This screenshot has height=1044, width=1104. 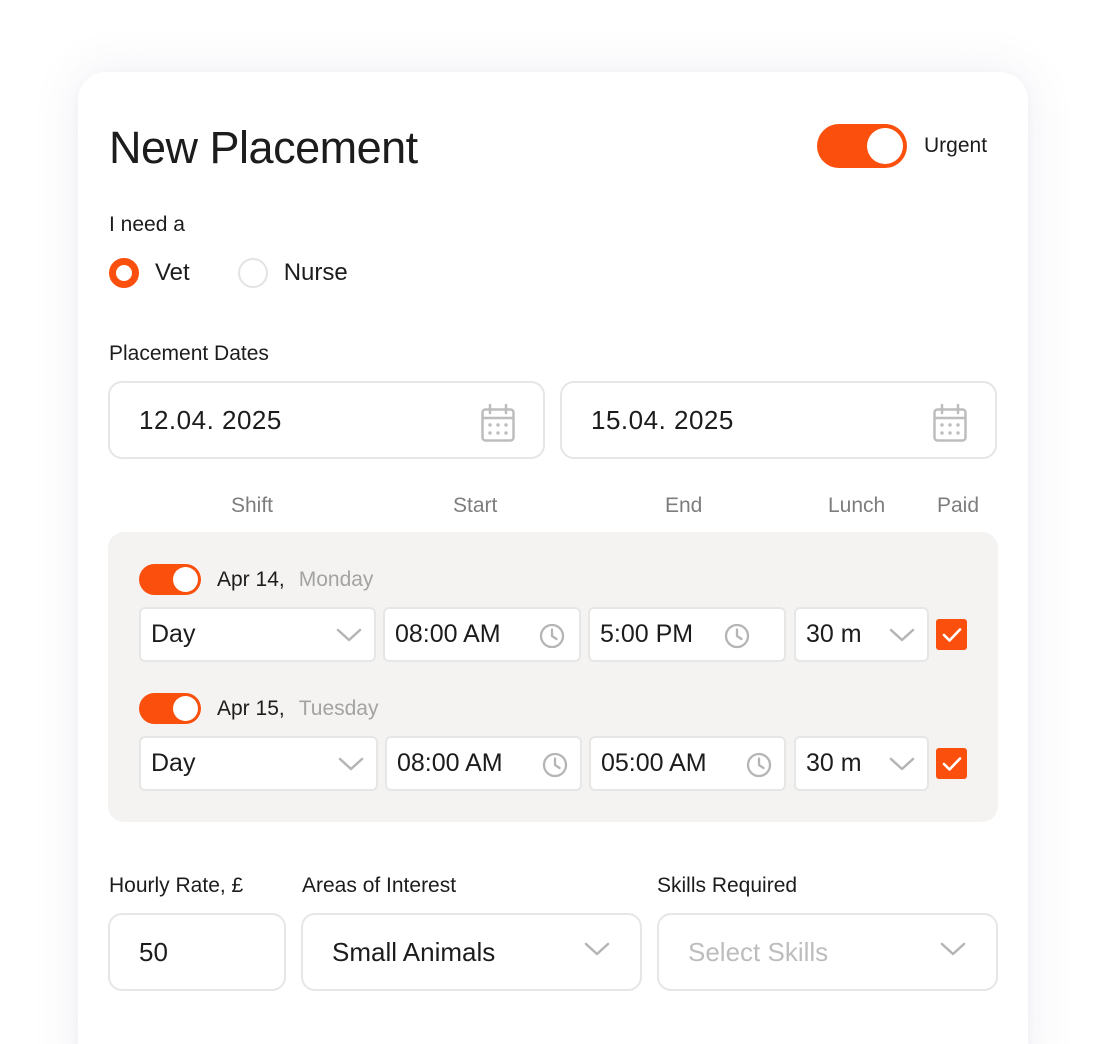 I want to click on end-time-value: 5:00 PM, so click(x=647, y=634).